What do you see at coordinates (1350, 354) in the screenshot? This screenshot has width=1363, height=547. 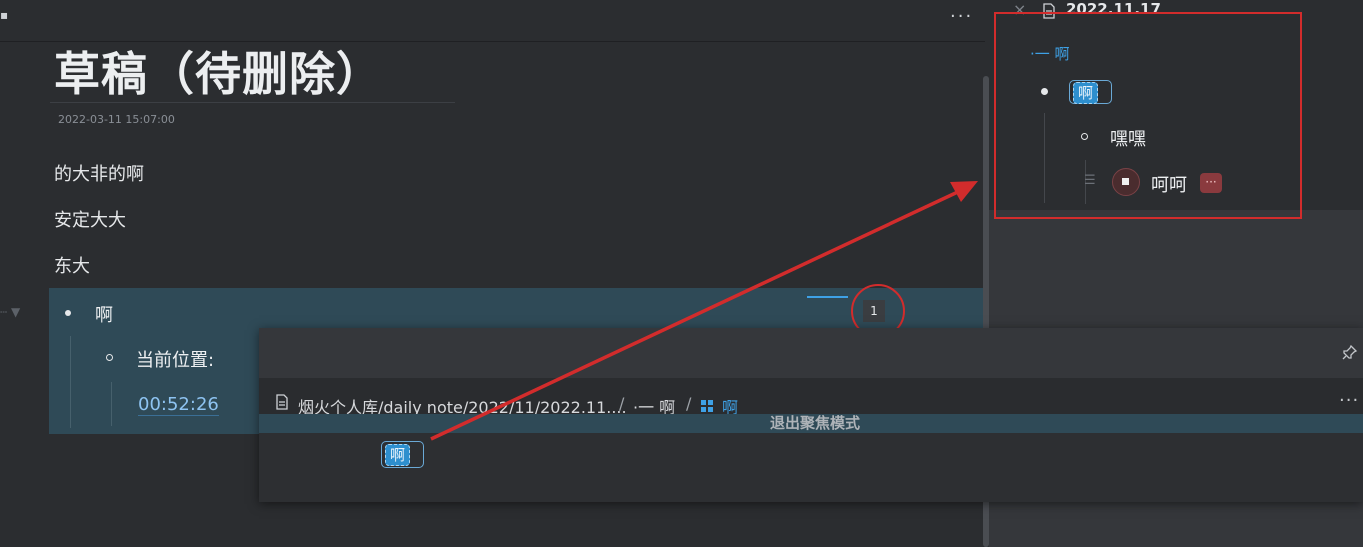 I see `pin-icon` at bounding box center [1350, 354].